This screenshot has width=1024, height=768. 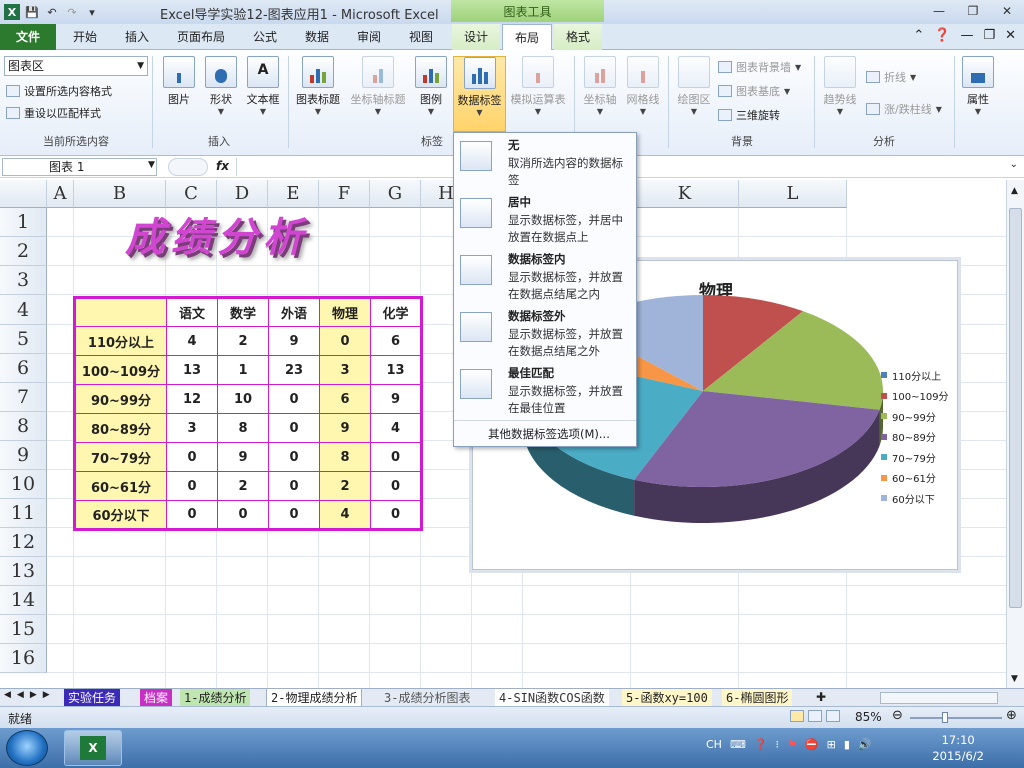 I want to click on save-icon: 💾, so click(x=32, y=12).